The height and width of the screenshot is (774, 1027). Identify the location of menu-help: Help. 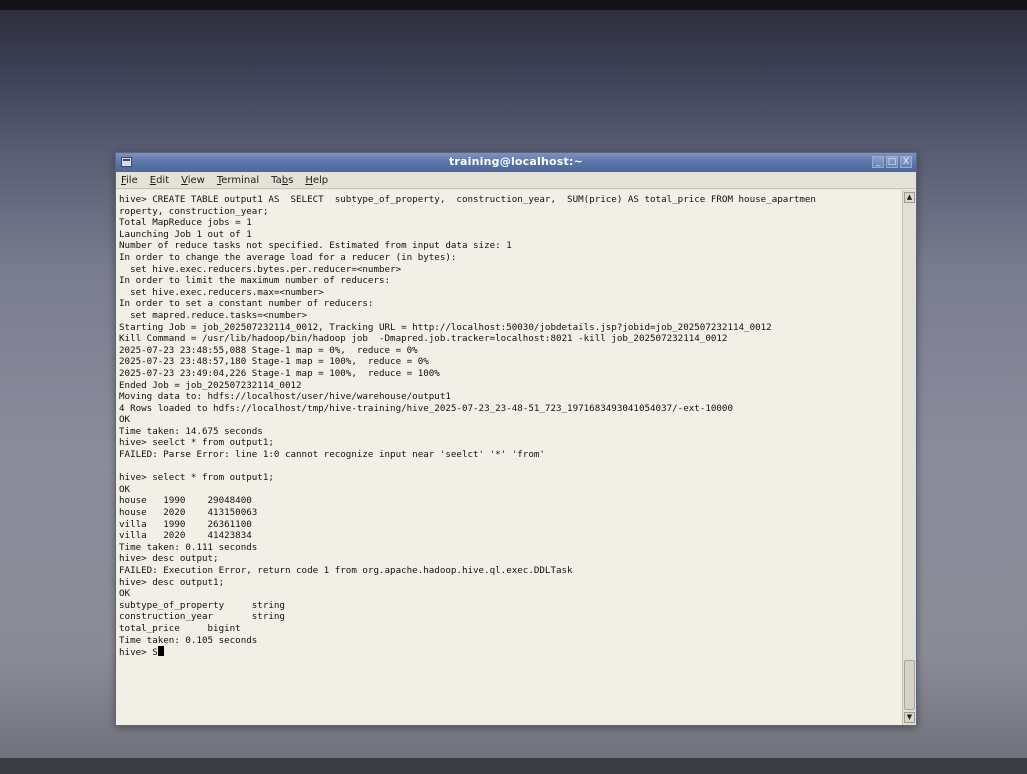
(316, 180).